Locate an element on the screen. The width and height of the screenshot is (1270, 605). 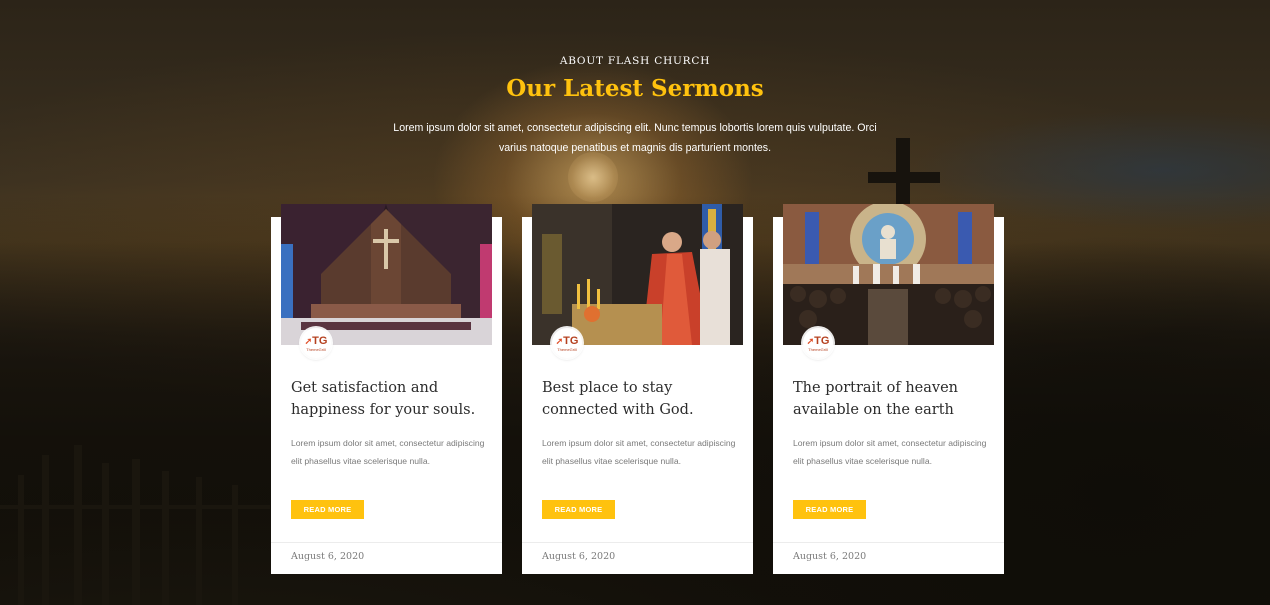
background-fence is located at coordinates (135, 525).